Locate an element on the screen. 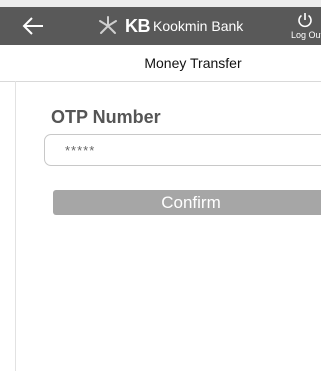 This screenshot has height=371, width=321. status-strip is located at coordinates (160, 3).